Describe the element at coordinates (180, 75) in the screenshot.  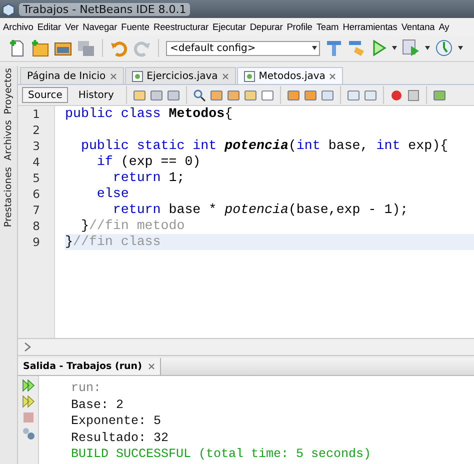
I see `editor-tab: Ejercicios.java` at that location.